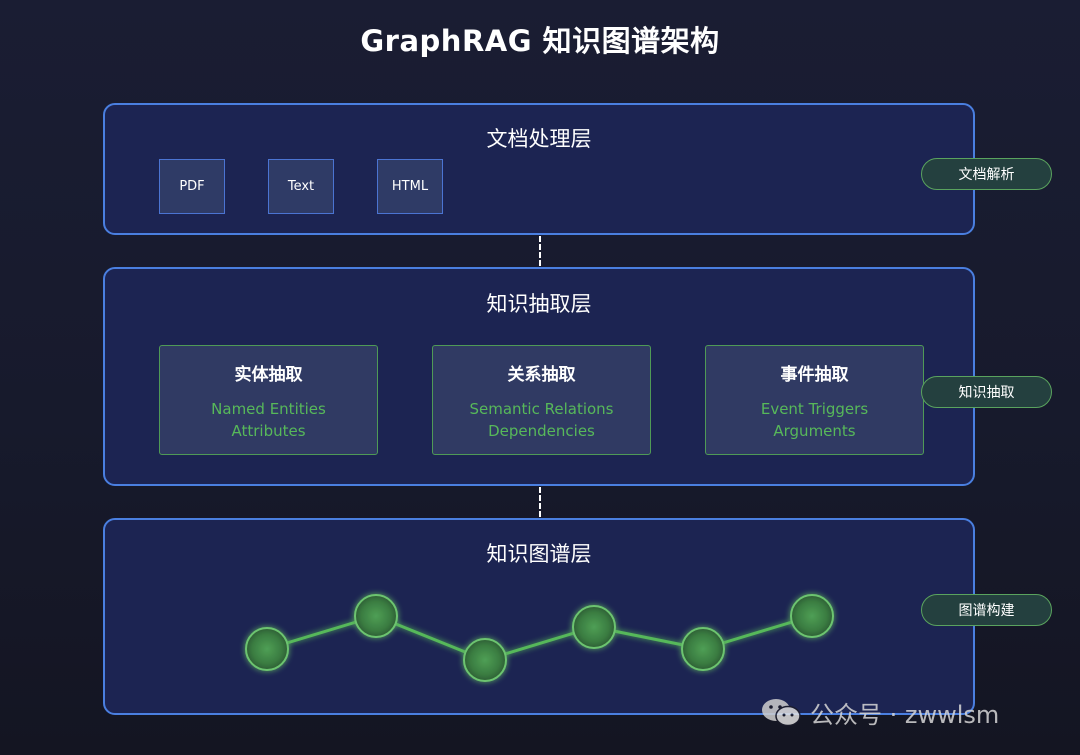 The height and width of the screenshot is (755, 1080). I want to click on watermark-text: 公众号 · zwwlsm, so click(905, 714).